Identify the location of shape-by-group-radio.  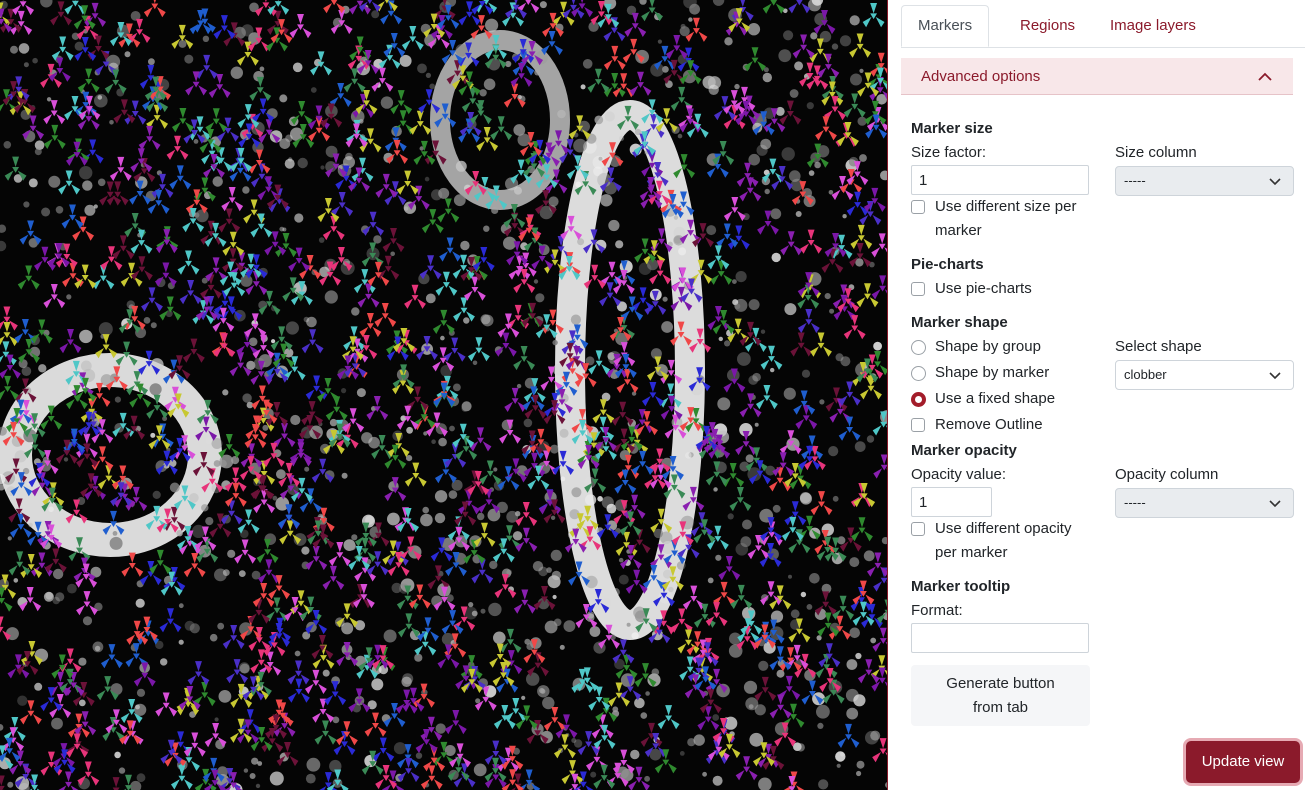
(918, 347).